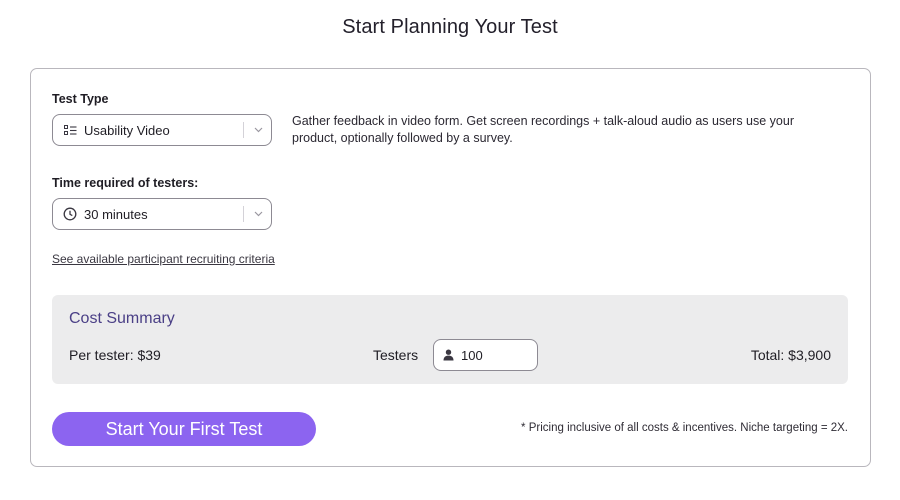  I want to click on per-tester-cost: Per tester: $39, so click(115, 355).